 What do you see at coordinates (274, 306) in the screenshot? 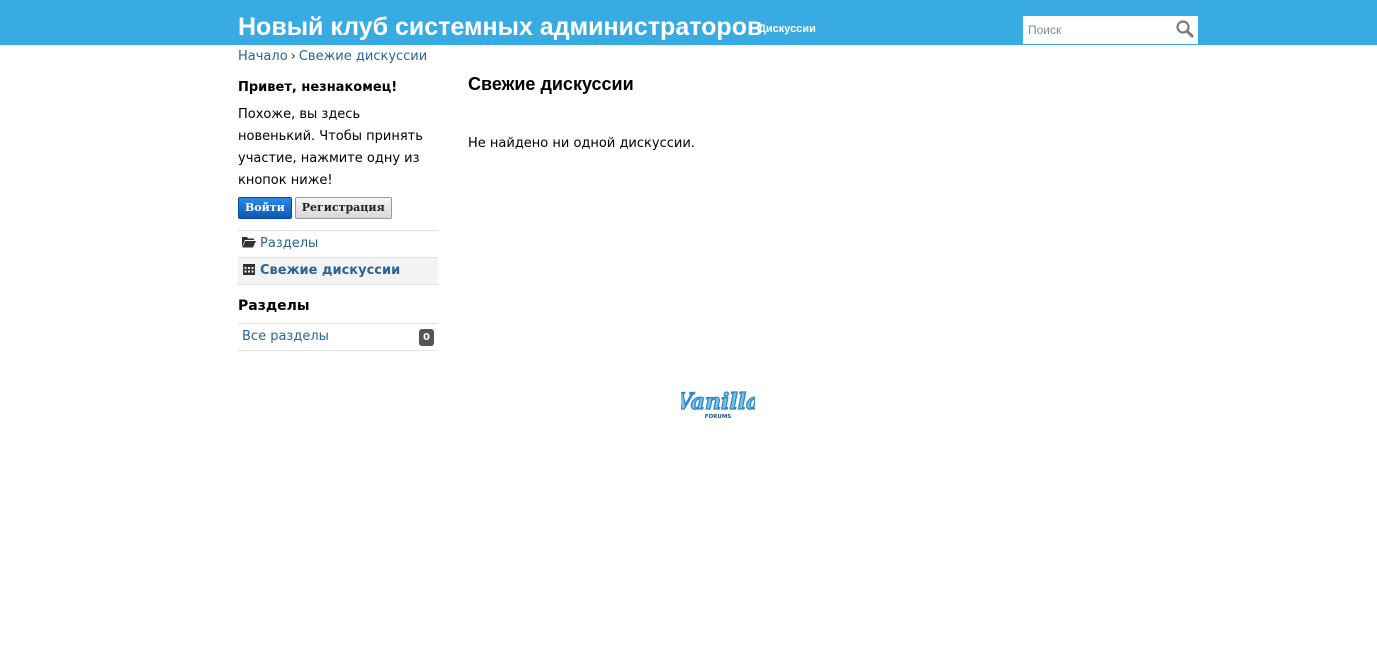
I see `categories-heading: Разделы` at bounding box center [274, 306].